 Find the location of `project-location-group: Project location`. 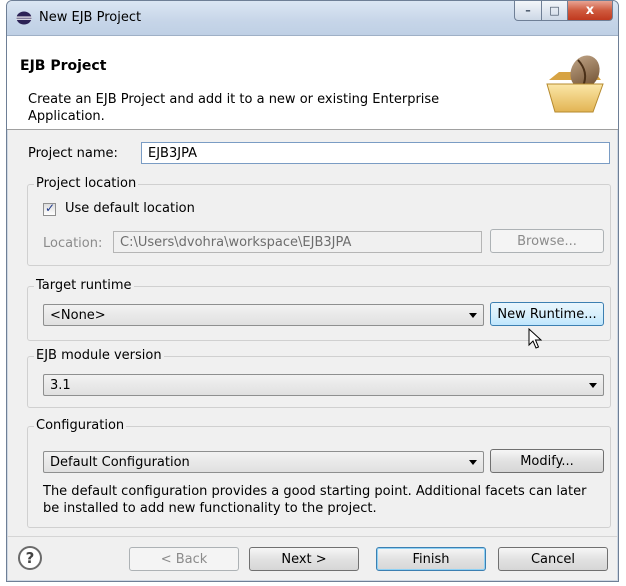

project-location-group: Project location is located at coordinates (319, 221).